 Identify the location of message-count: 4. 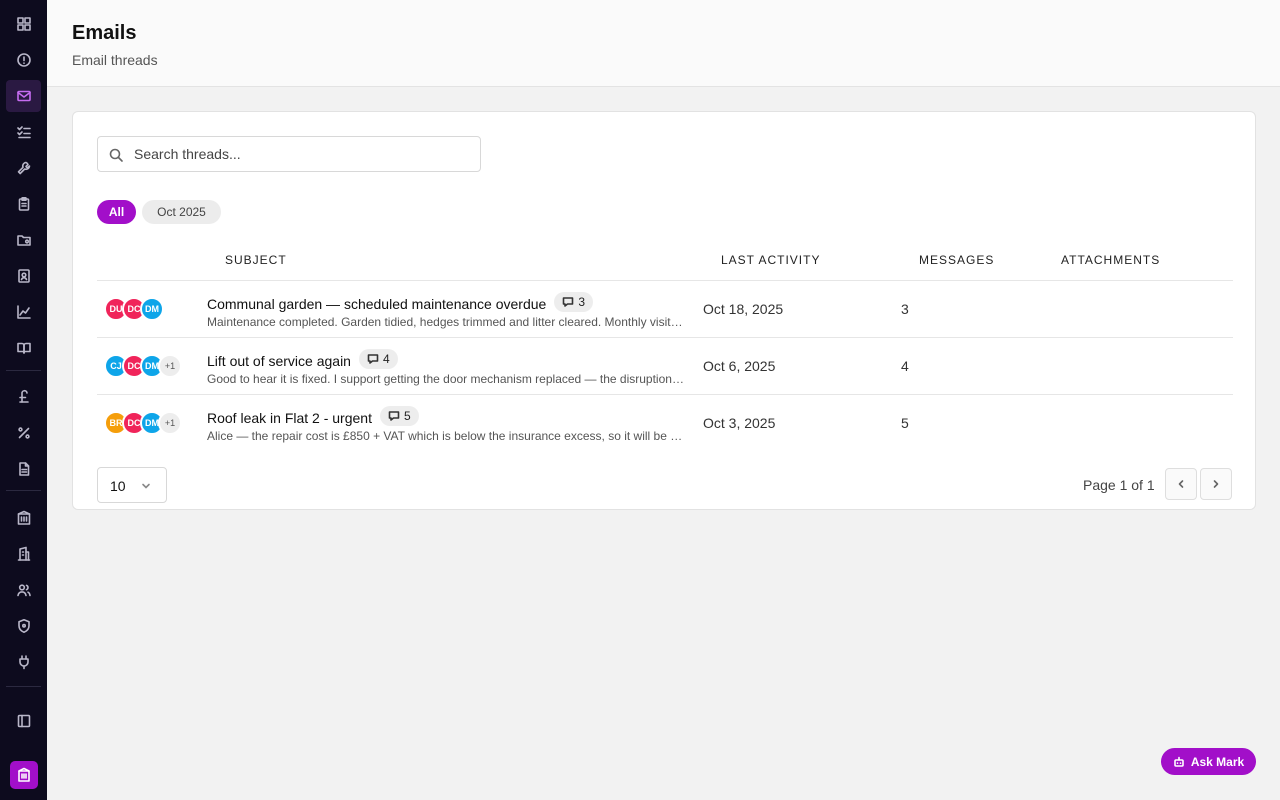
(905, 366).